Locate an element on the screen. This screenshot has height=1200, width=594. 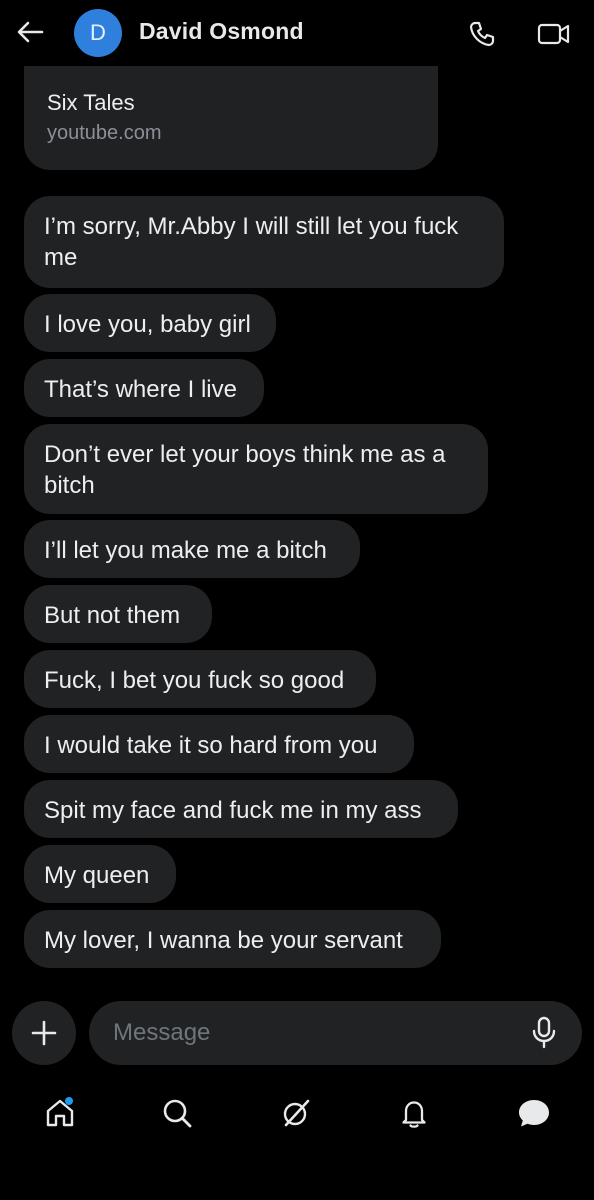
bell-icon is located at coordinates (414, 1114).